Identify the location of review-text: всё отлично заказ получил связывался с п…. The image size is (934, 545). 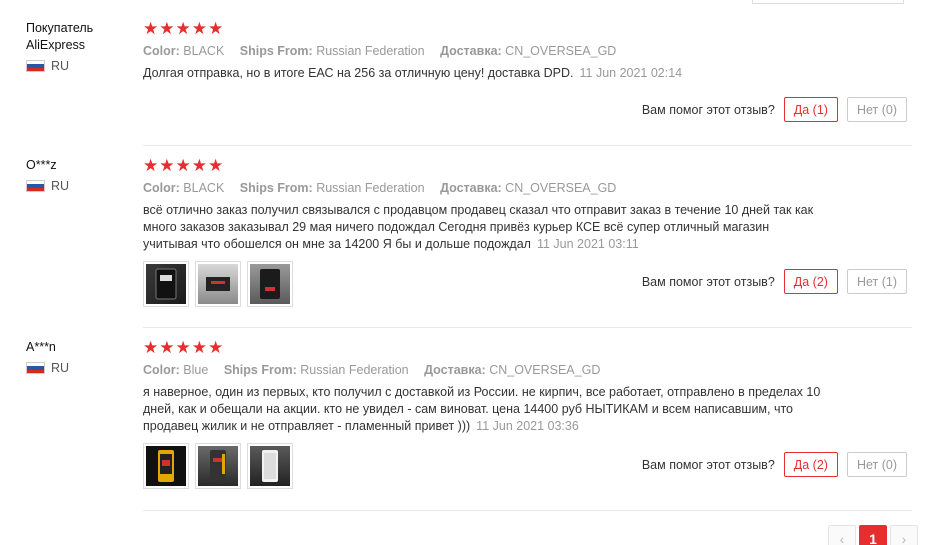
(483, 227).